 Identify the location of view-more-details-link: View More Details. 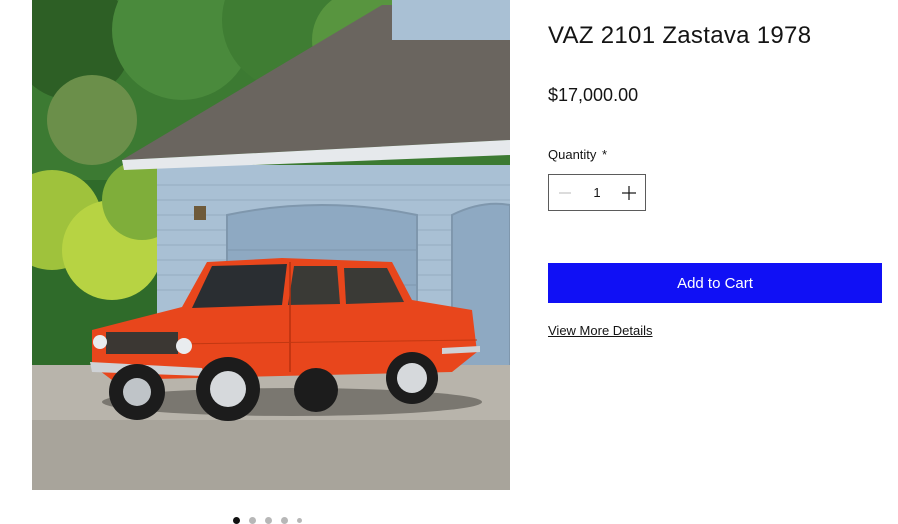
(600, 330).